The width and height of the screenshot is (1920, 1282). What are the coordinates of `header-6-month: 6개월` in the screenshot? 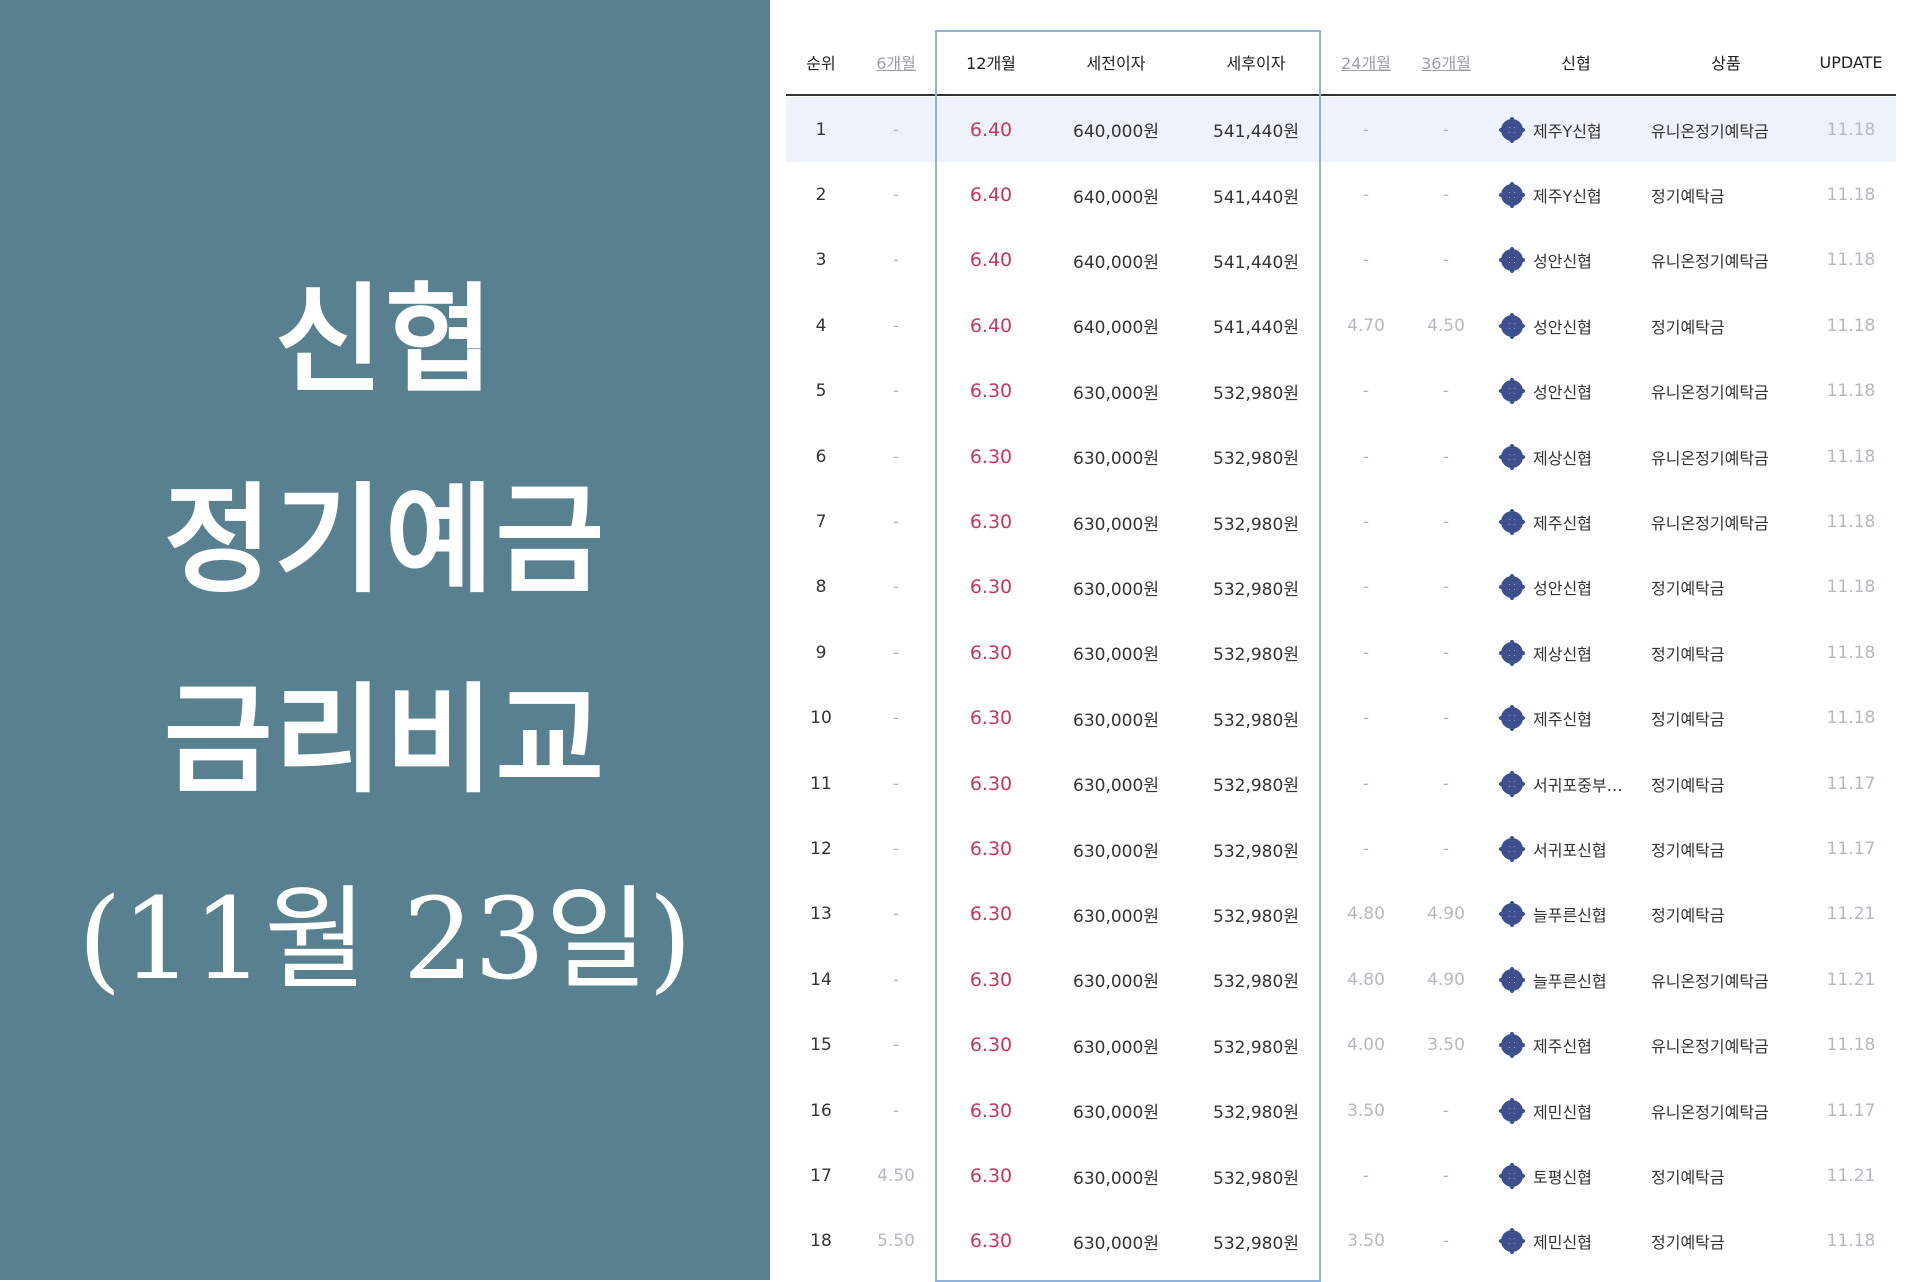 It's located at (896, 62).